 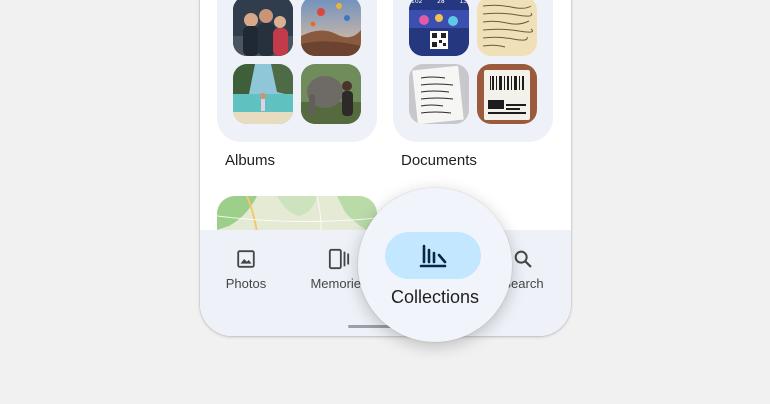 I want to click on documents-card: 102 28 13, so click(x=473, y=71).